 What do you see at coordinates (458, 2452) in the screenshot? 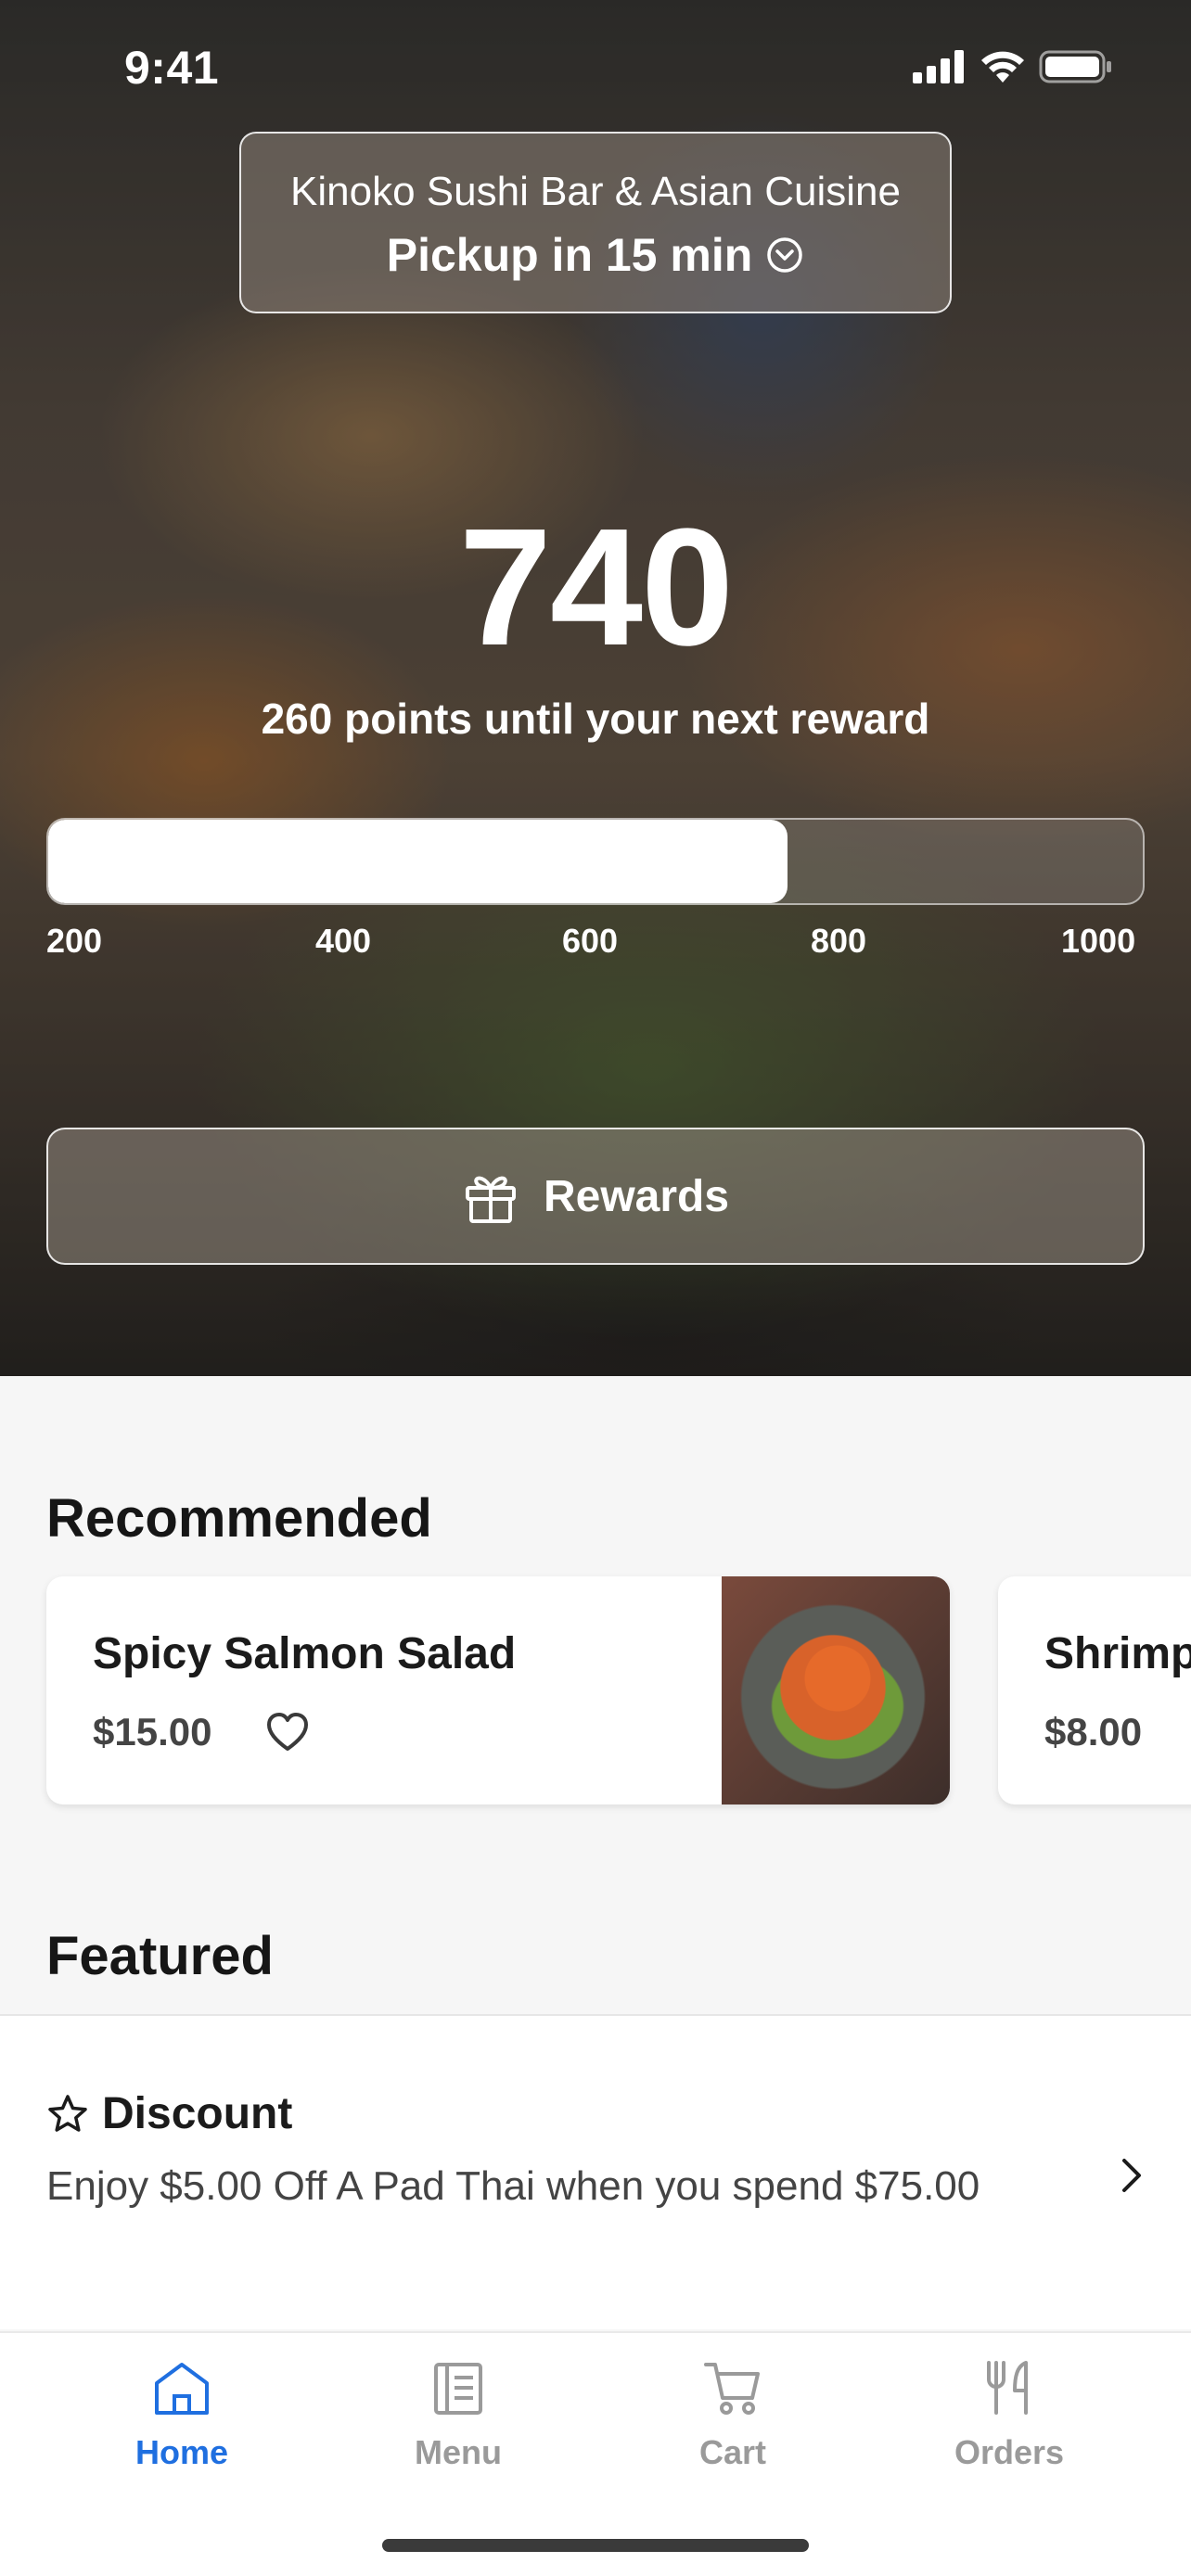
I see `tab-label: Menu` at bounding box center [458, 2452].